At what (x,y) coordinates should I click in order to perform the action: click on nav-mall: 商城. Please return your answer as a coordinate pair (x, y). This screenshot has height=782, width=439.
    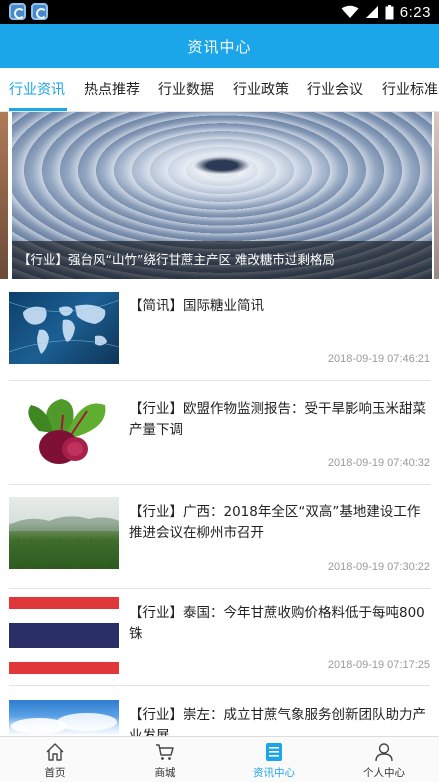
    Looking at the image, I should click on (165, 759).